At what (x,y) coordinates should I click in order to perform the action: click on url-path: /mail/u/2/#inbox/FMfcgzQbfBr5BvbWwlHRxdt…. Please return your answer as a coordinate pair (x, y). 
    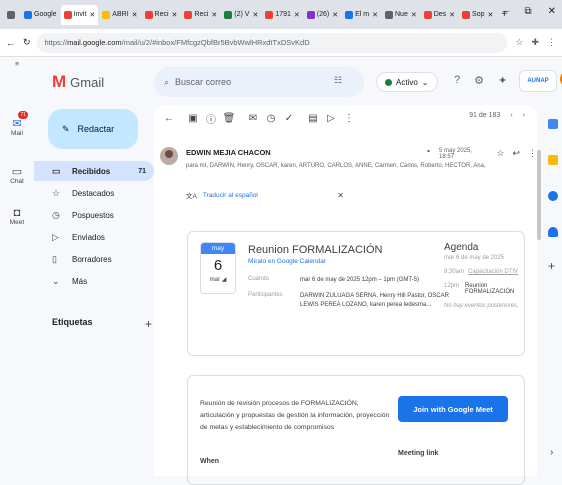
    Looking at the image, I should click on (215, 42).